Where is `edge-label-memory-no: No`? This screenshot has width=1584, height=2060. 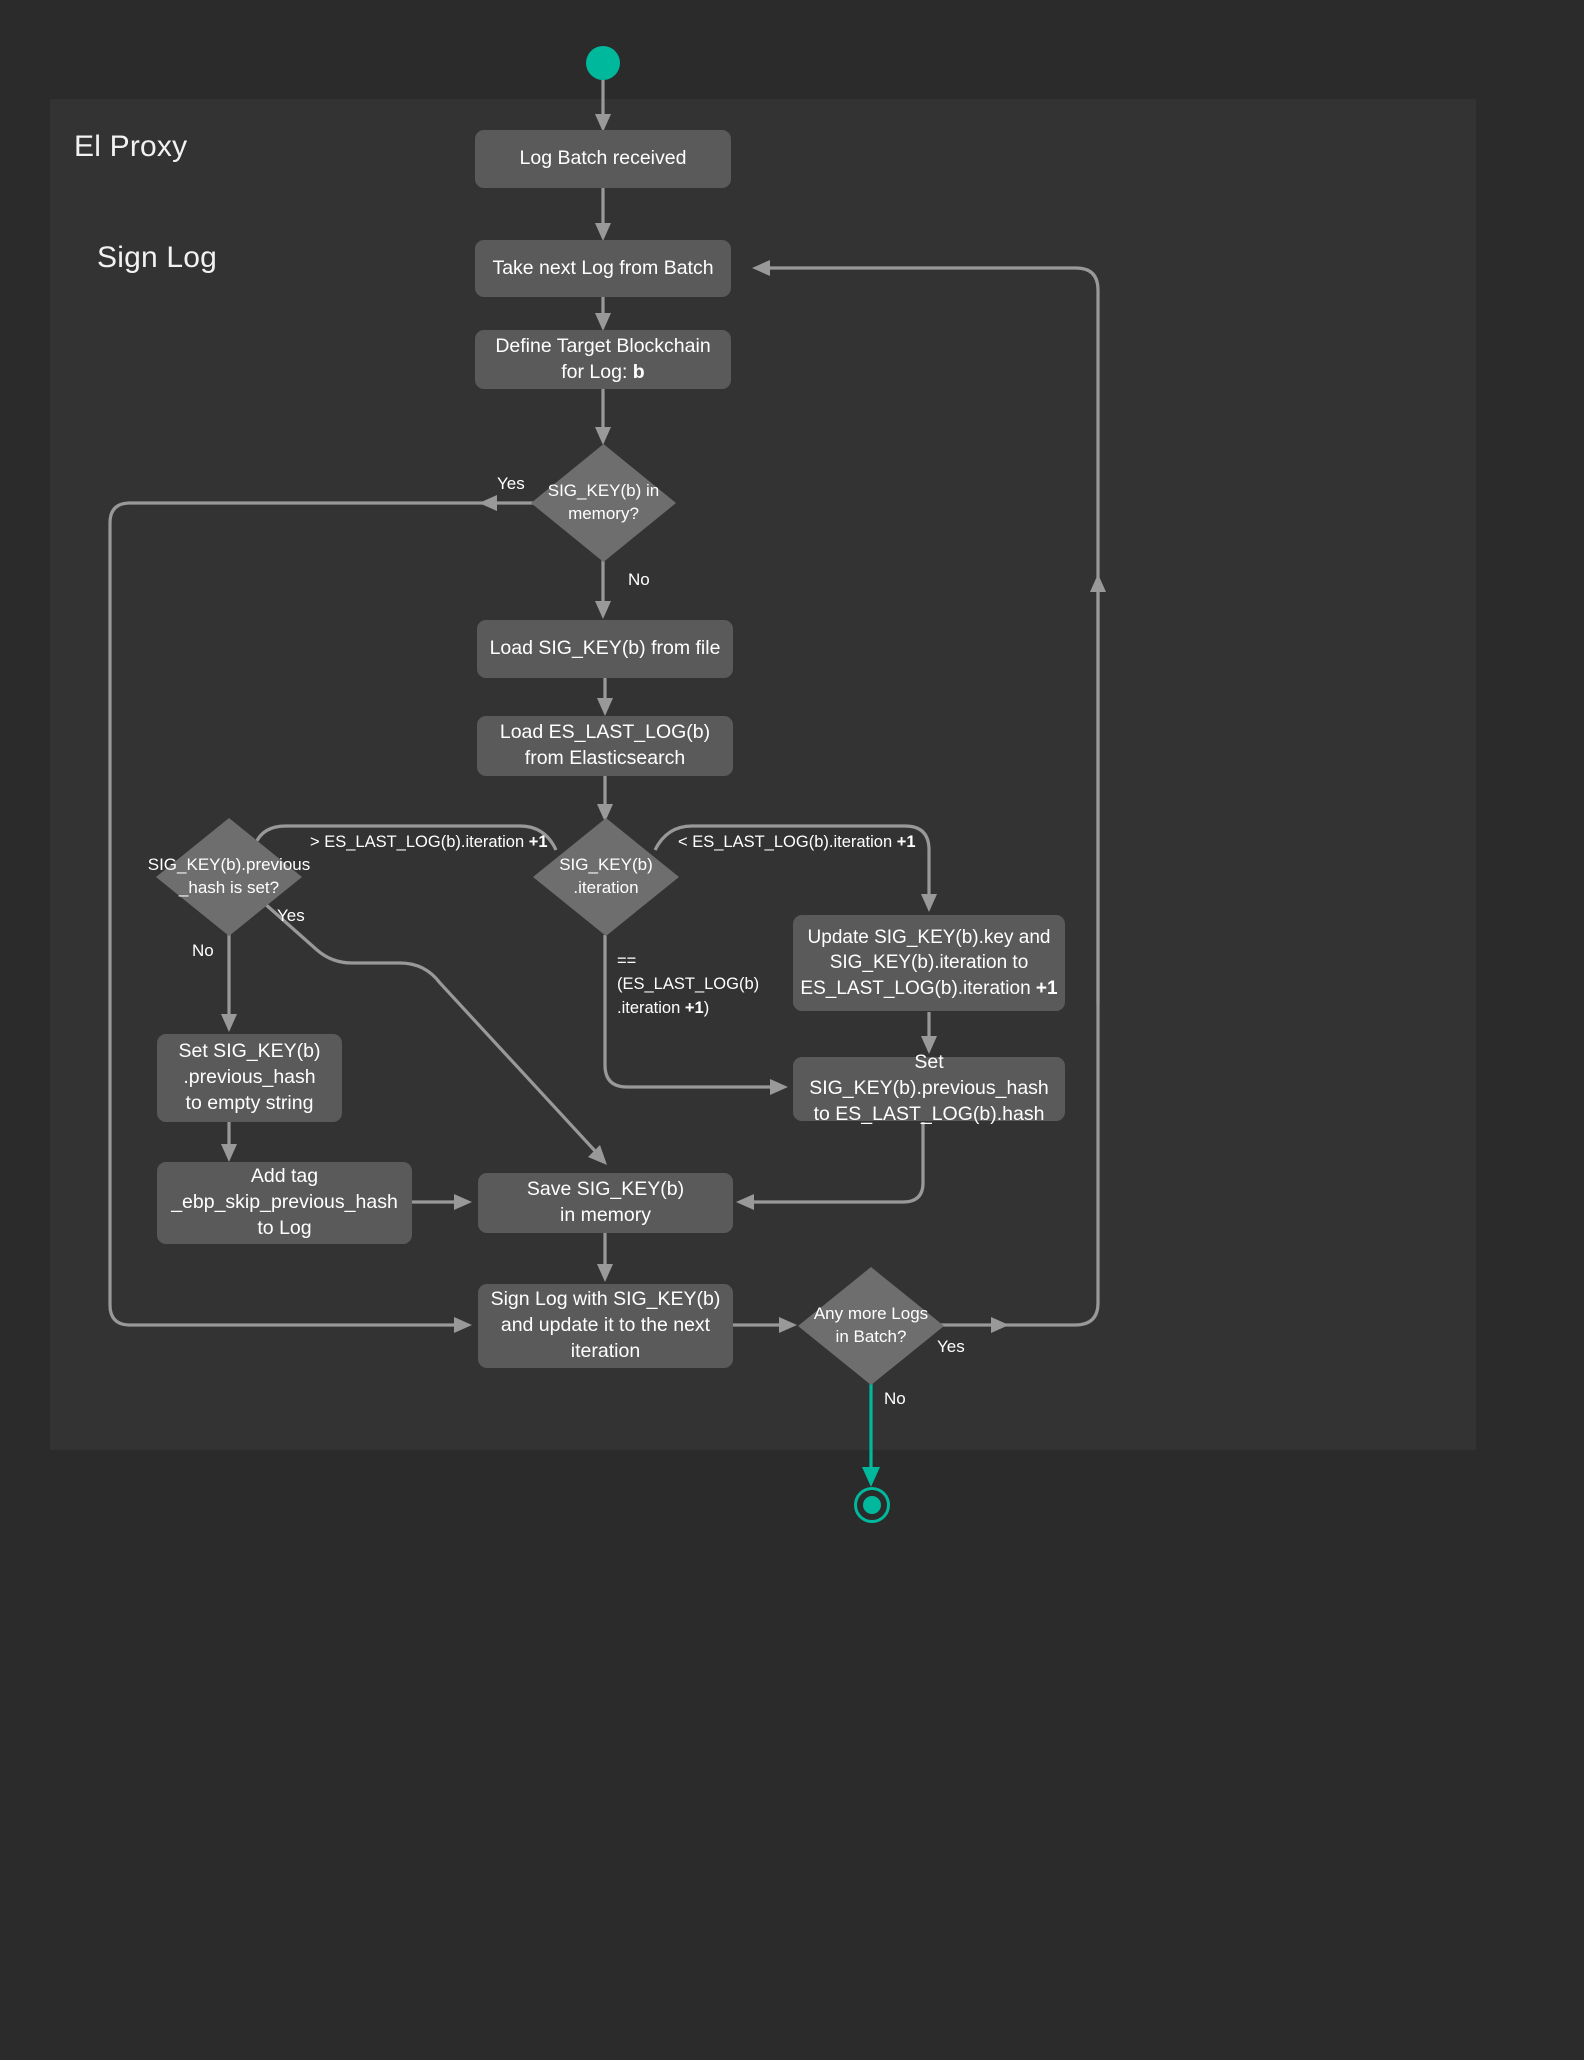
edge-label-memory-no: No is located at coordinates (639, 579).